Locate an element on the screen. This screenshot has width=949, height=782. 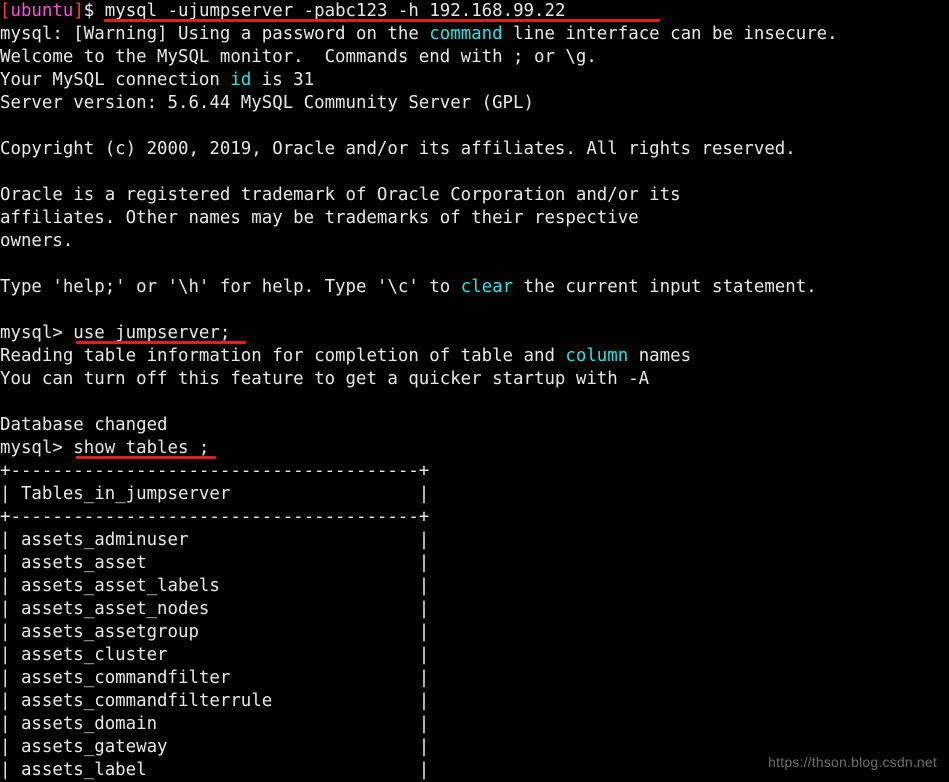
terminal-text-span: | assets_asset_nodes | is located at coordinates (215, 609).